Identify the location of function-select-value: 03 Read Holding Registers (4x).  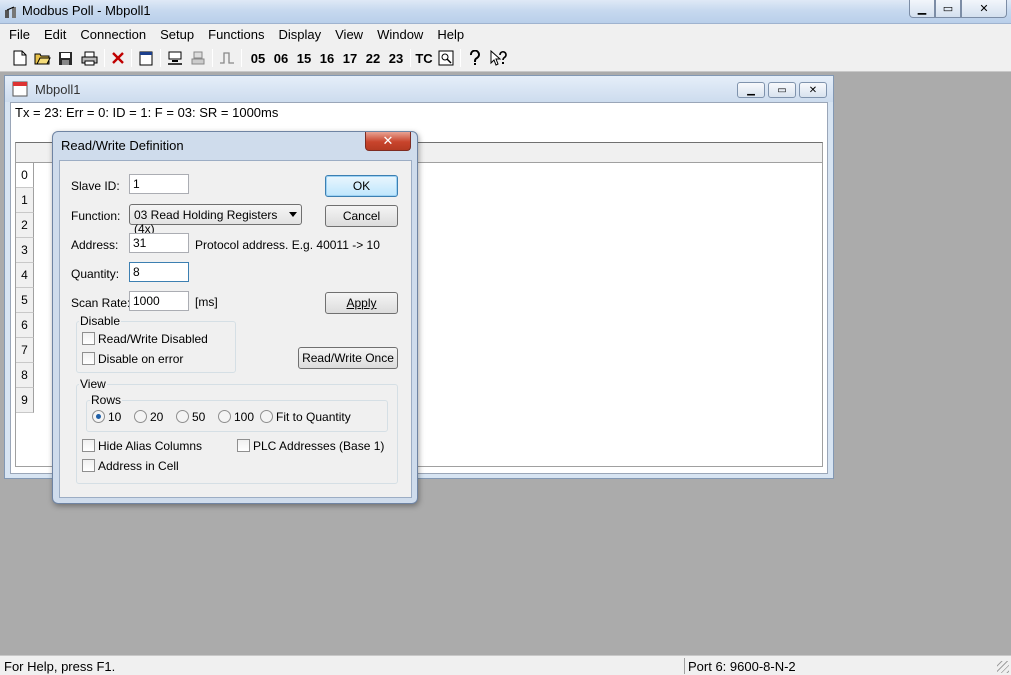
(206, 222).